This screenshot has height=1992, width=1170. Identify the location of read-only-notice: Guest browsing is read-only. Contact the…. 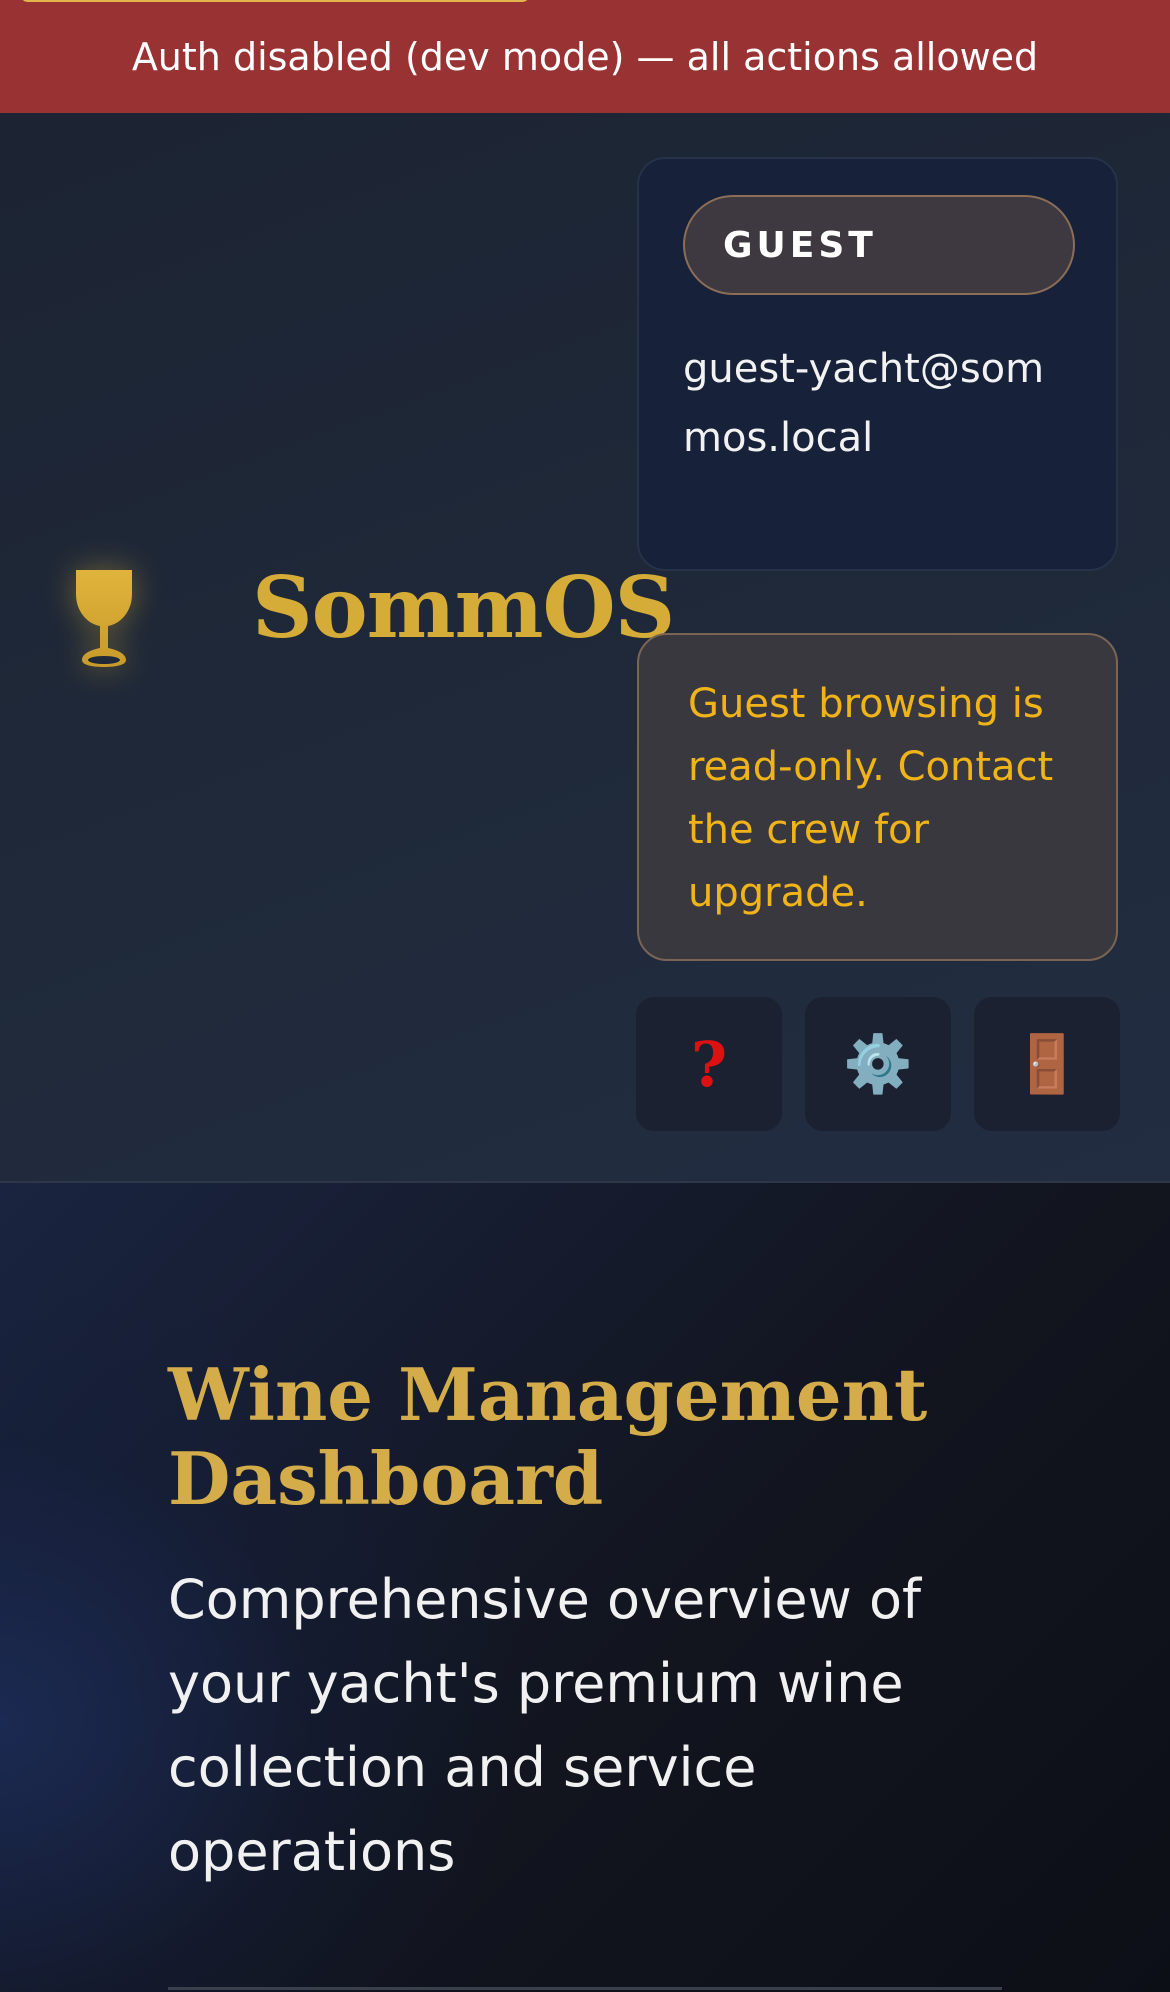
(877, 797).